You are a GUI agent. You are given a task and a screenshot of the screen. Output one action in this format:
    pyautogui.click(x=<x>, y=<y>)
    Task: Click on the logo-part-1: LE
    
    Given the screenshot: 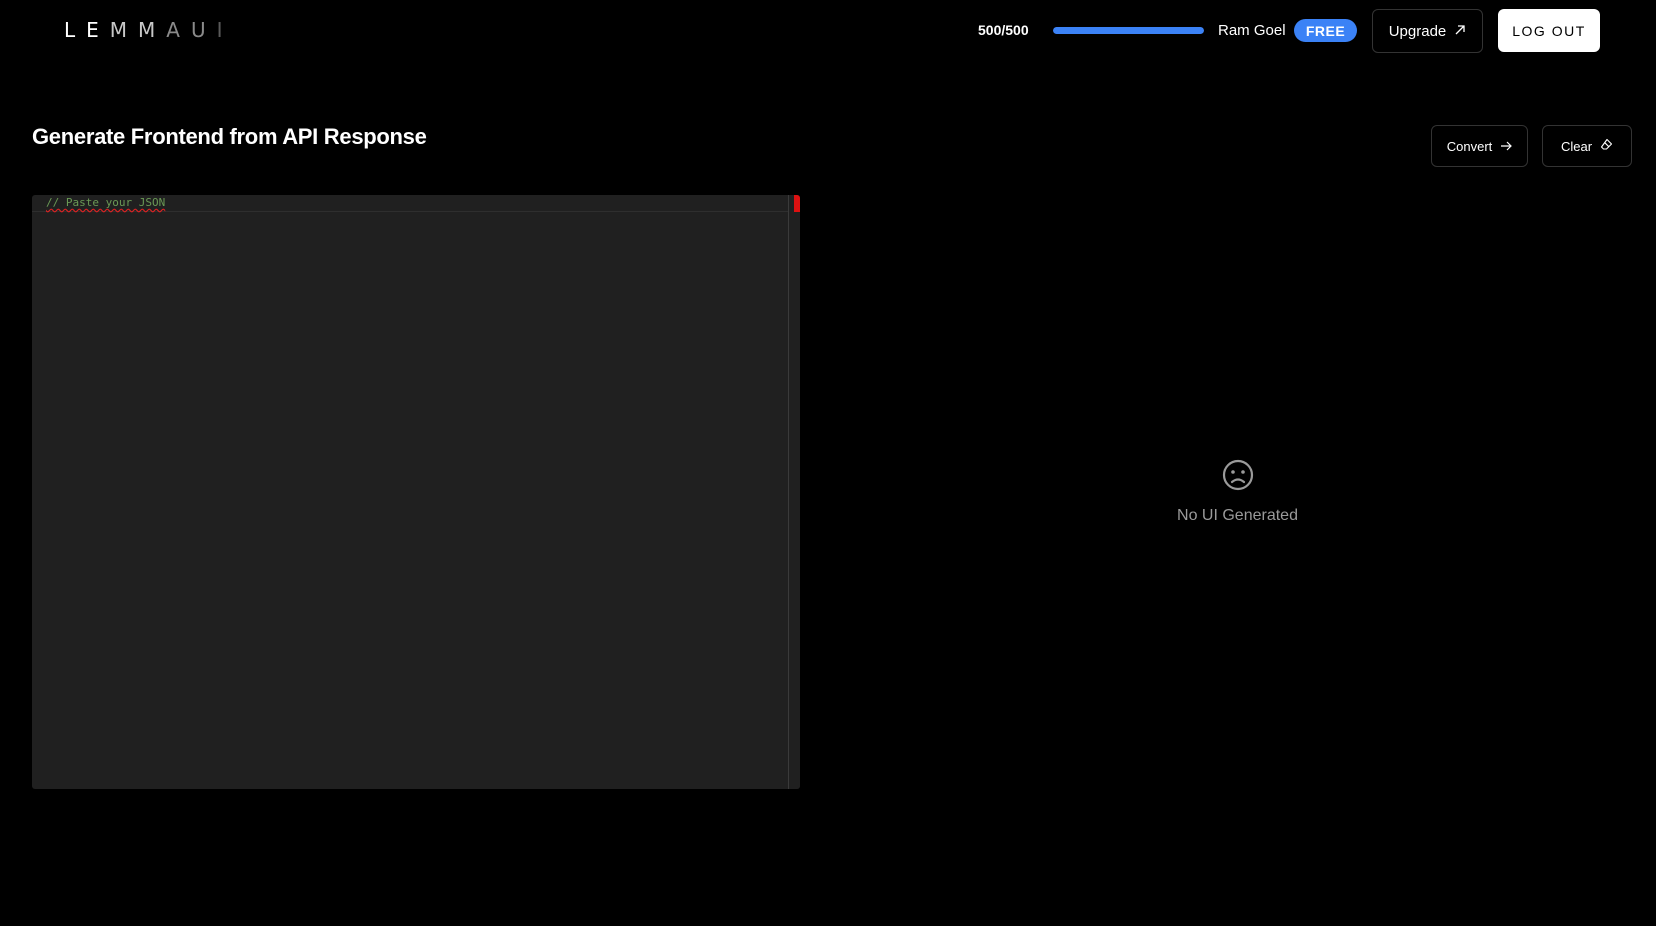 What is the action you would take?
    pyautogui.click(x=87, y=30)
    